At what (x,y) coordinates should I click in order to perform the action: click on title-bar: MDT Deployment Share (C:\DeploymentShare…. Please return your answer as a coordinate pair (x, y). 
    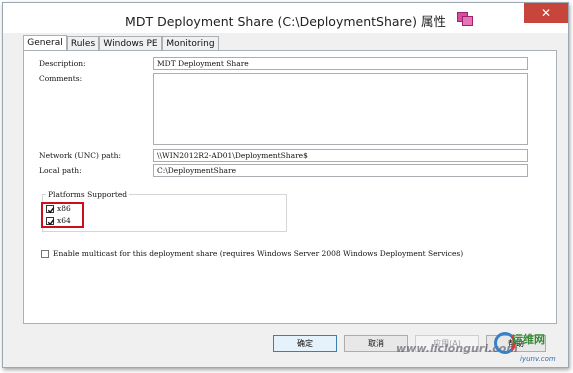
    Looking at the image, I should click on (285, 18).